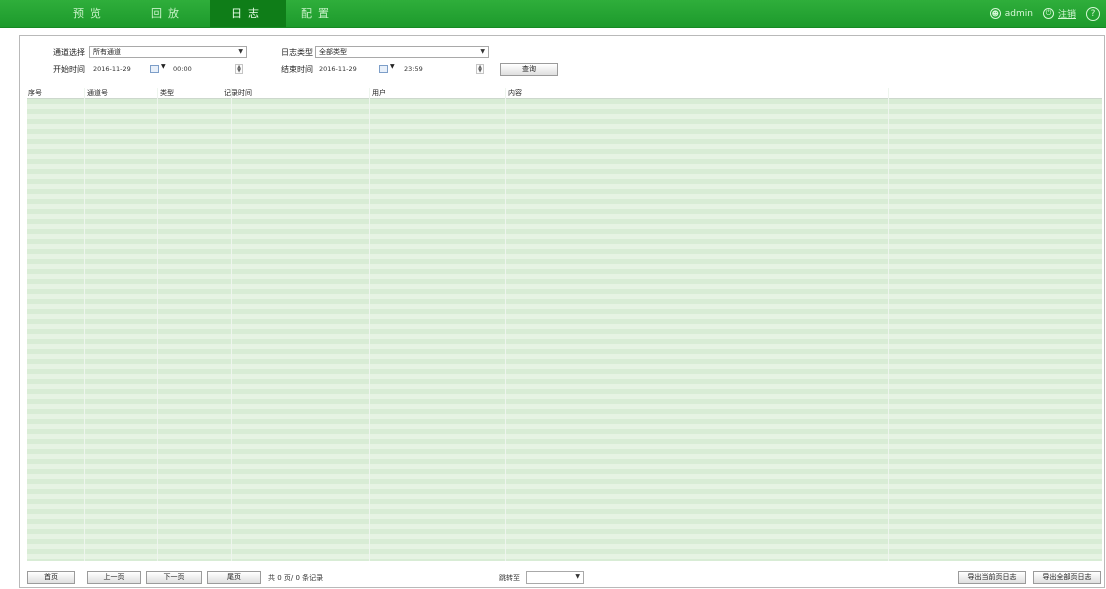 This screenshot has height=589, width=1106. What do you see at coordinates (333, 52) in the screenshot?
I see `log-type-select-value: 全部类型` at bounding box center [333, 52].